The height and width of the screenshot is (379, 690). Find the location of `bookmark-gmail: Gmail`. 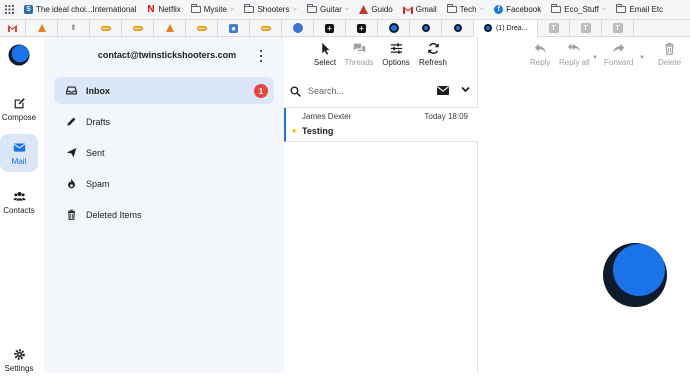

bookmark-gmail: Gmail is located at coordinates (420, 9).